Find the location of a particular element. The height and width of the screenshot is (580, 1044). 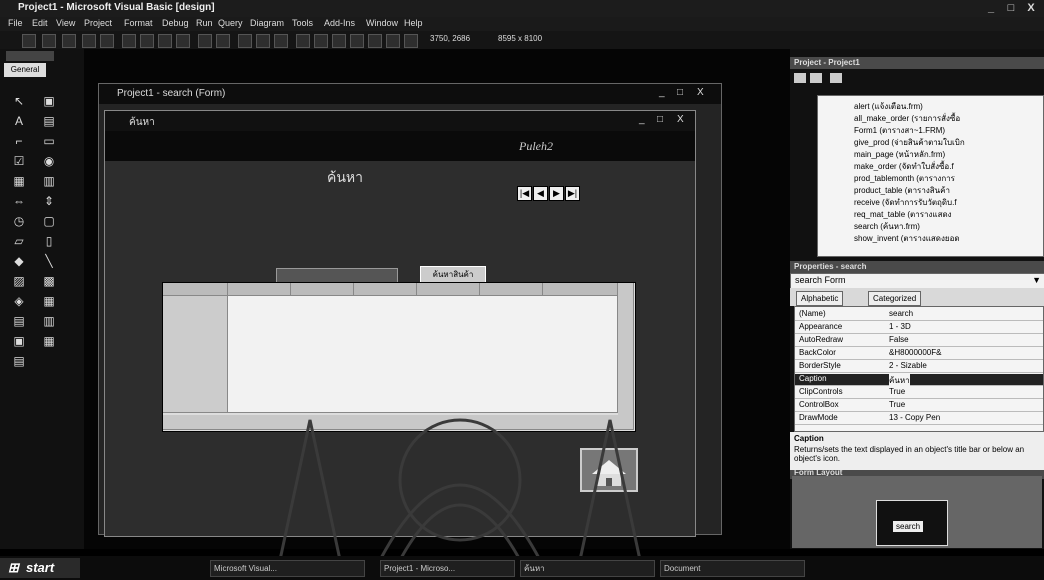

add-project-icon is located at coordinates (29, 41).